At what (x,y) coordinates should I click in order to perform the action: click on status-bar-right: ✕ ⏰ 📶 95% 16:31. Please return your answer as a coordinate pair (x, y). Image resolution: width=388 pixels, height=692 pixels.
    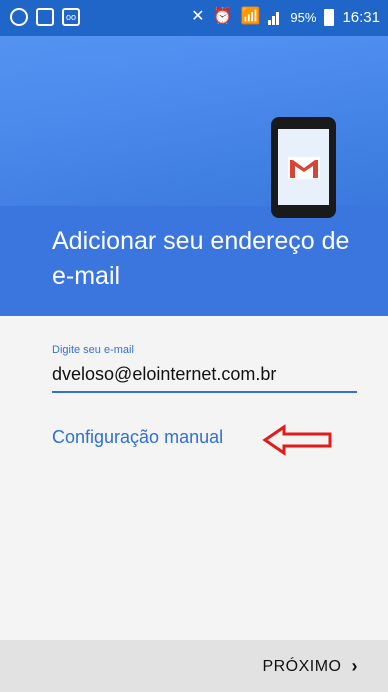
    Looking at the image, I should click on (285, 17).